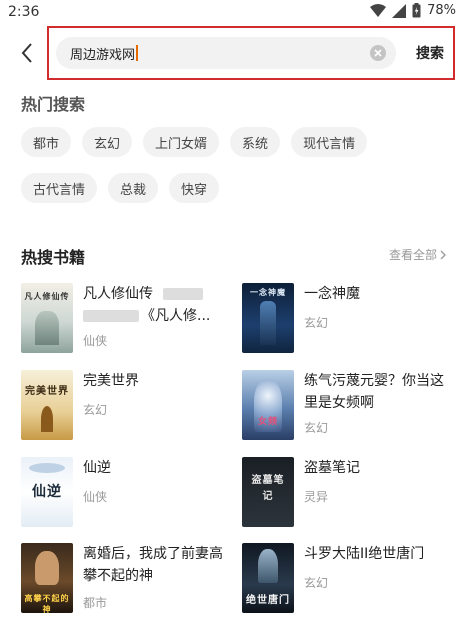  I want to click on back-button, so click(27, 53).